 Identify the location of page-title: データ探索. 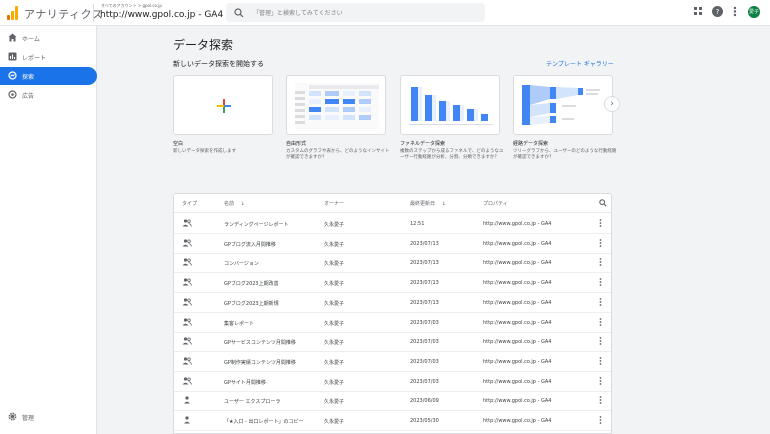
(203, 45).